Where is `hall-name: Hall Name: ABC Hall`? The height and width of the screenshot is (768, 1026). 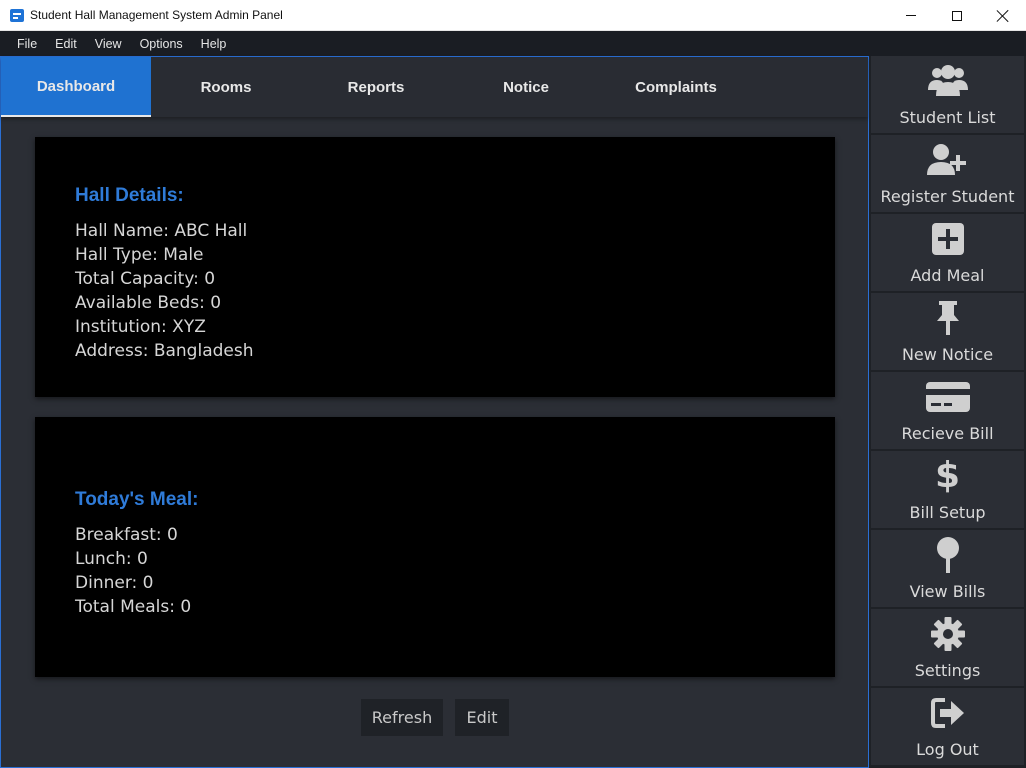
hall-name: Hall Name: ABC Hall is located at coordinates (161, 231).